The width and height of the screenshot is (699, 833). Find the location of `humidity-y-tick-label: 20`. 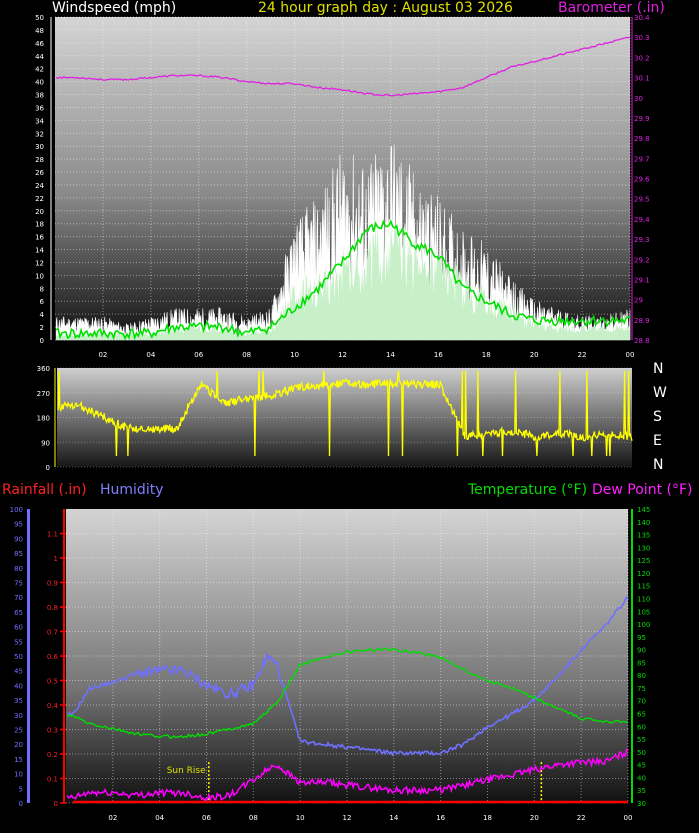

humidity-y-tick-label: 20 is located at coordinates (18, 745).